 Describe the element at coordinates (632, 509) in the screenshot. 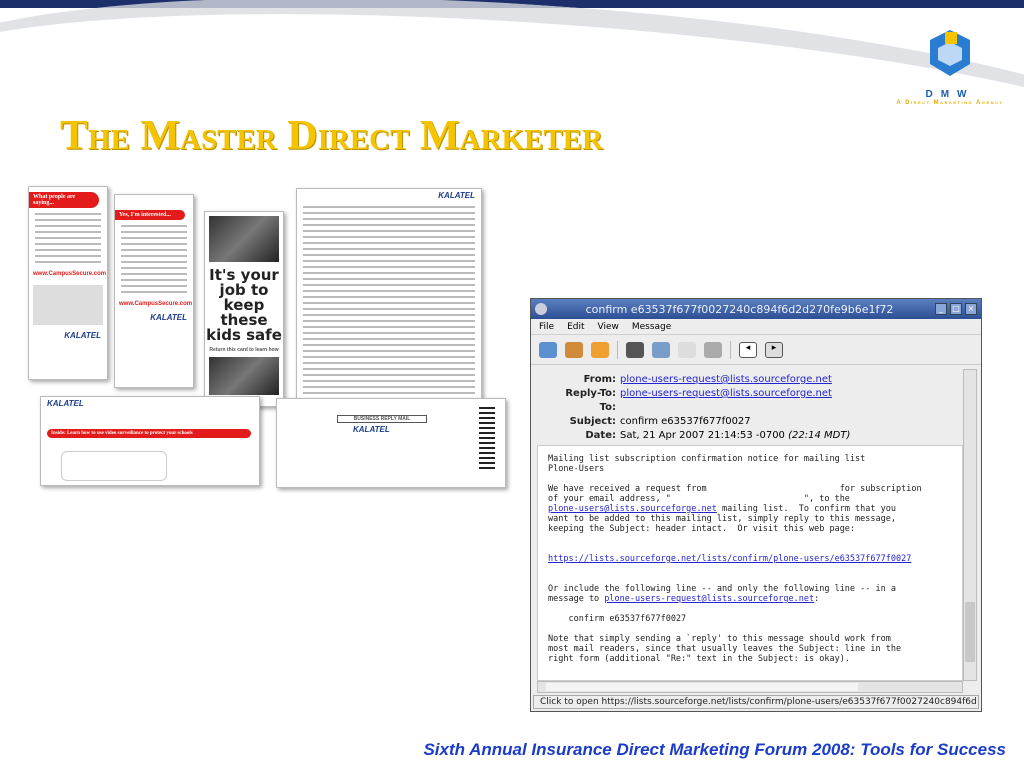

I see `list-address-link: plone-users@lists.sourceforge.net` at that location.